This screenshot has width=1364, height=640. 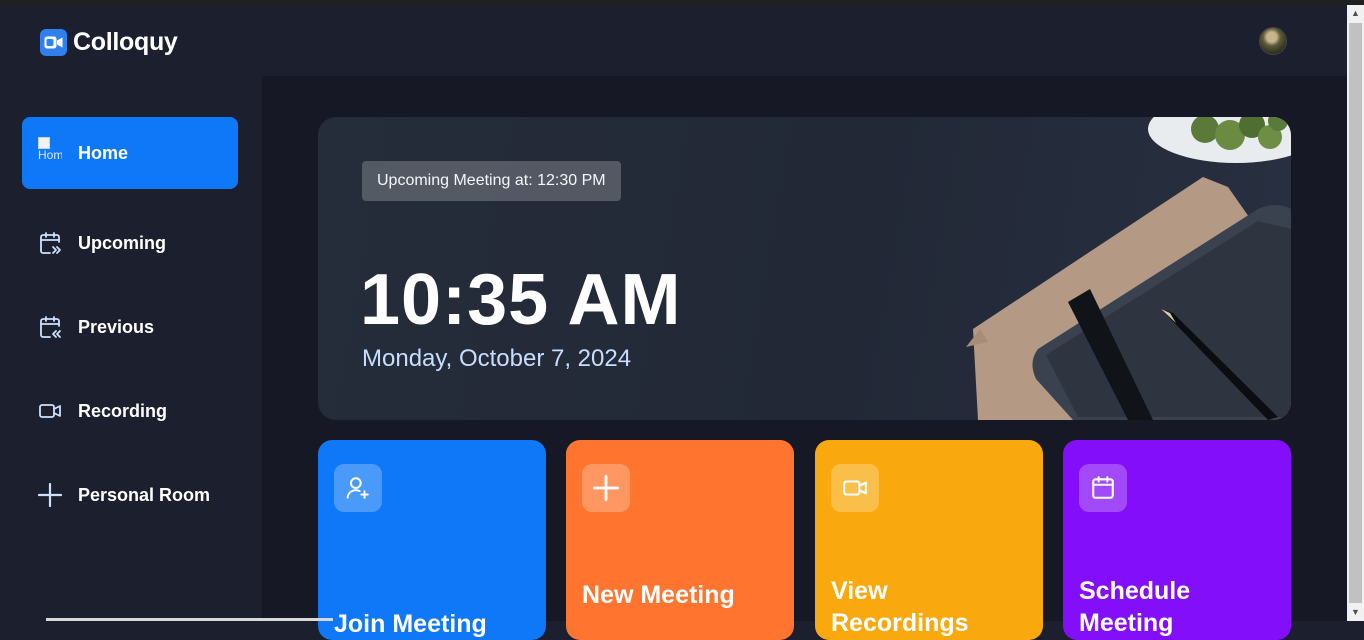 What do you see at coordinates (116, 326) in the screenshot?
I see `sidebar-item-label: Previous` at bounding box center [116, 326].